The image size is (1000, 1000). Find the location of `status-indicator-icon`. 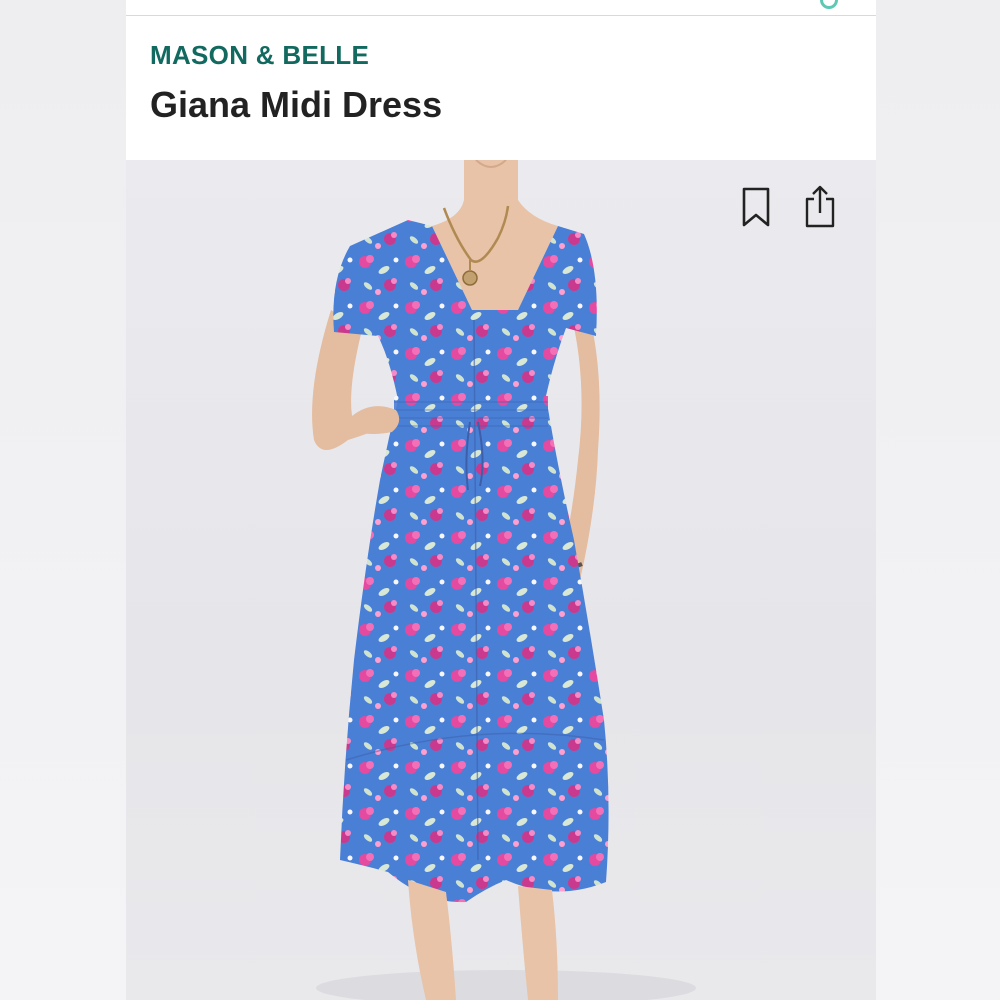

status-indicator-icon is located at coordinates (829, 4).